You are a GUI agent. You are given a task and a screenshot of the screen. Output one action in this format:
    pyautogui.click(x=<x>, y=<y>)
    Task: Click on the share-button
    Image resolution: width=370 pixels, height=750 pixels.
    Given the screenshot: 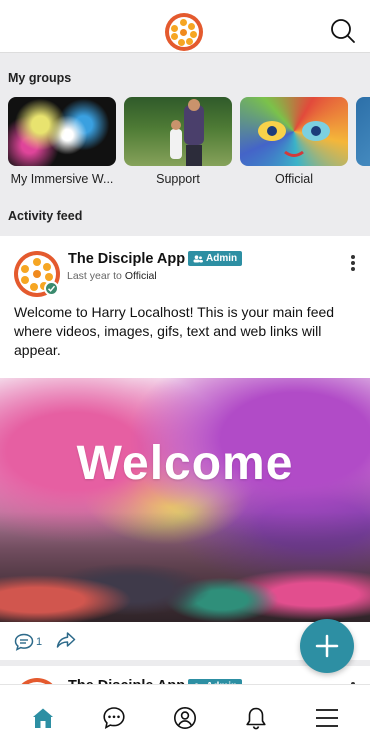 What is the action you would take?
    pyautogui.click(x=66, y=642)
    